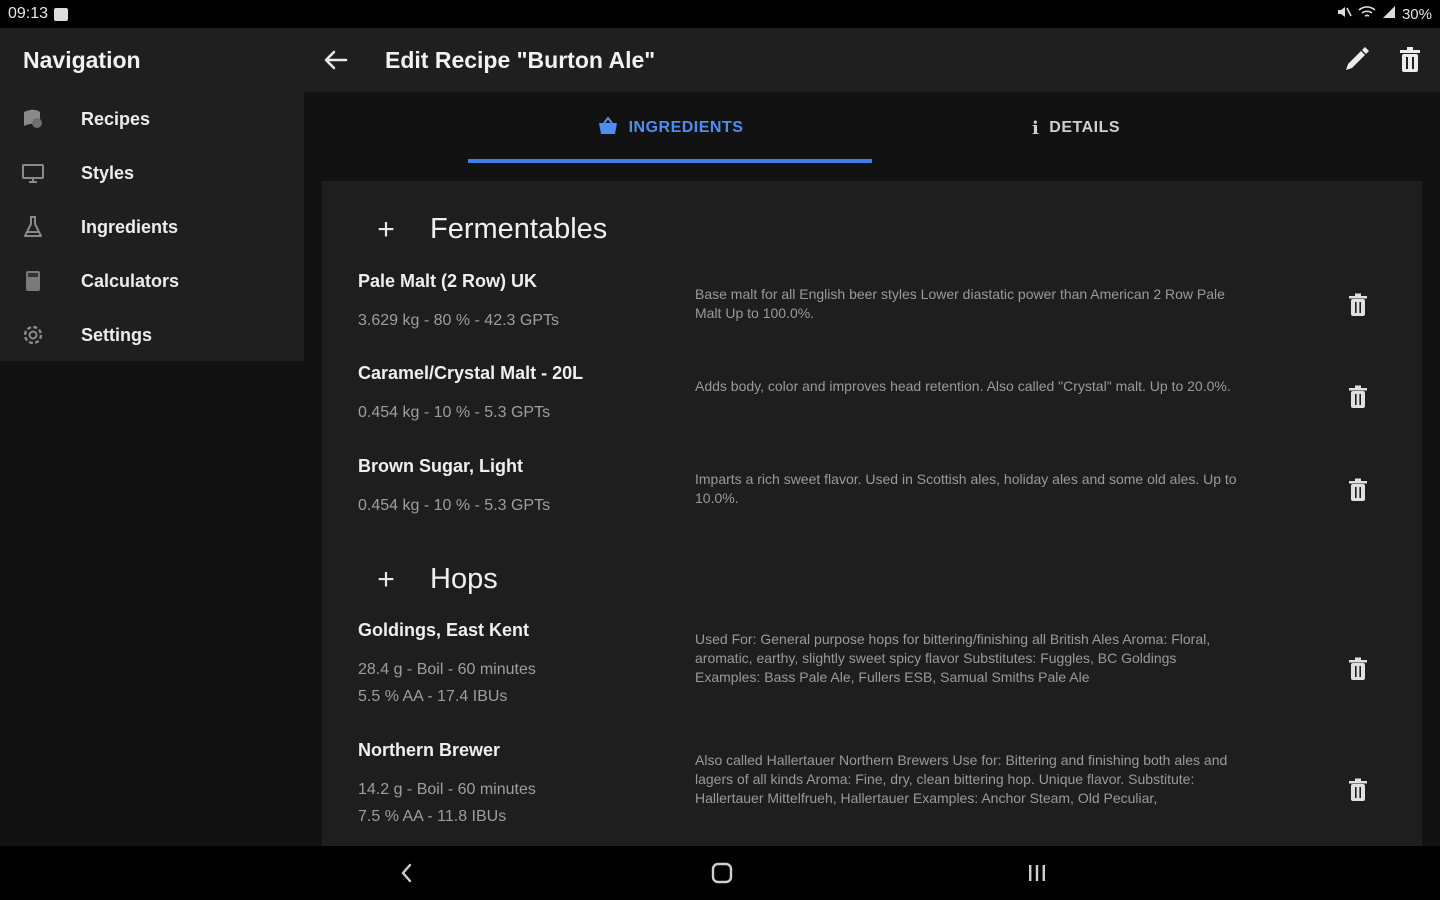  What do you see at coordinates (872, 579) in the screenshot?
I see `hops-header: + Hops` at bounding box center [872, 579].